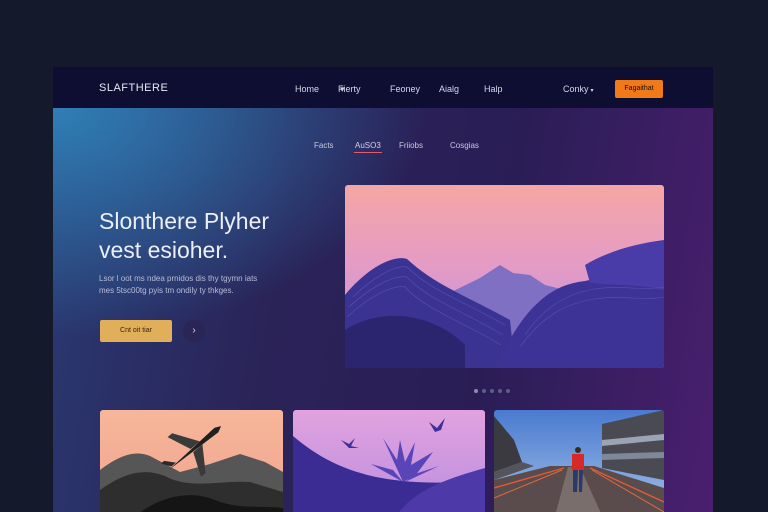 This screenshot has width=768, height=512. I want to click on nav-aialg: Aialg, so click(449, 89).